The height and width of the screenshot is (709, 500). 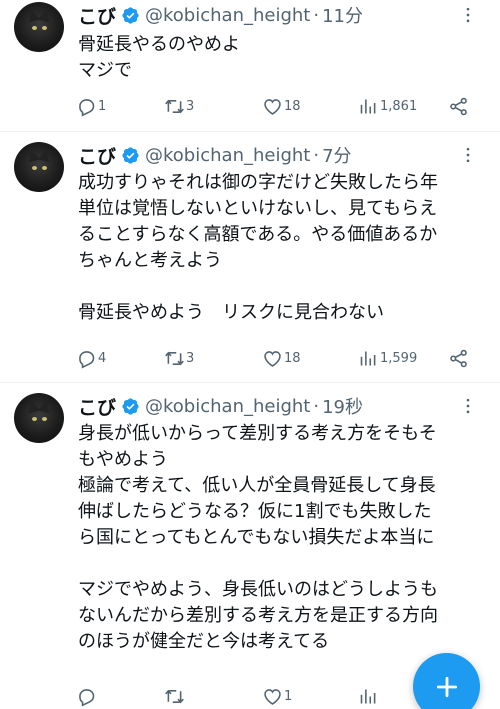 I want to click on retweet-button, so click(x=175, y=696).